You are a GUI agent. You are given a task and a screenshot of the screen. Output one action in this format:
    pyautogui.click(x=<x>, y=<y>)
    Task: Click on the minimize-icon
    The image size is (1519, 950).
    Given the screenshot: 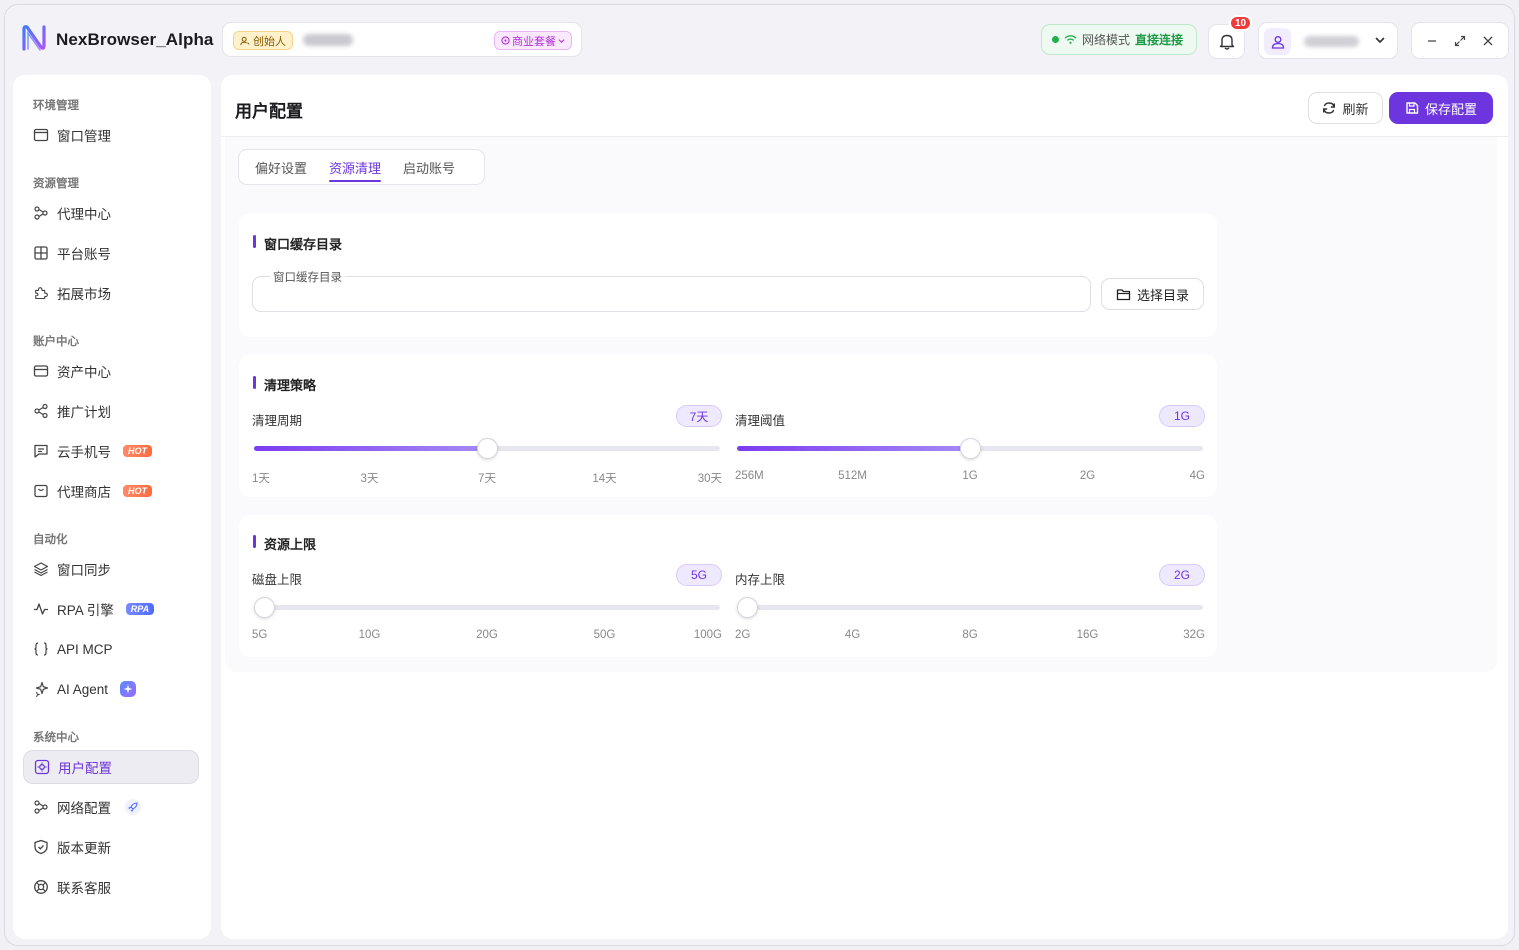 What is the action you would take?
    pyautogui.click(x=1432, y=40)
    